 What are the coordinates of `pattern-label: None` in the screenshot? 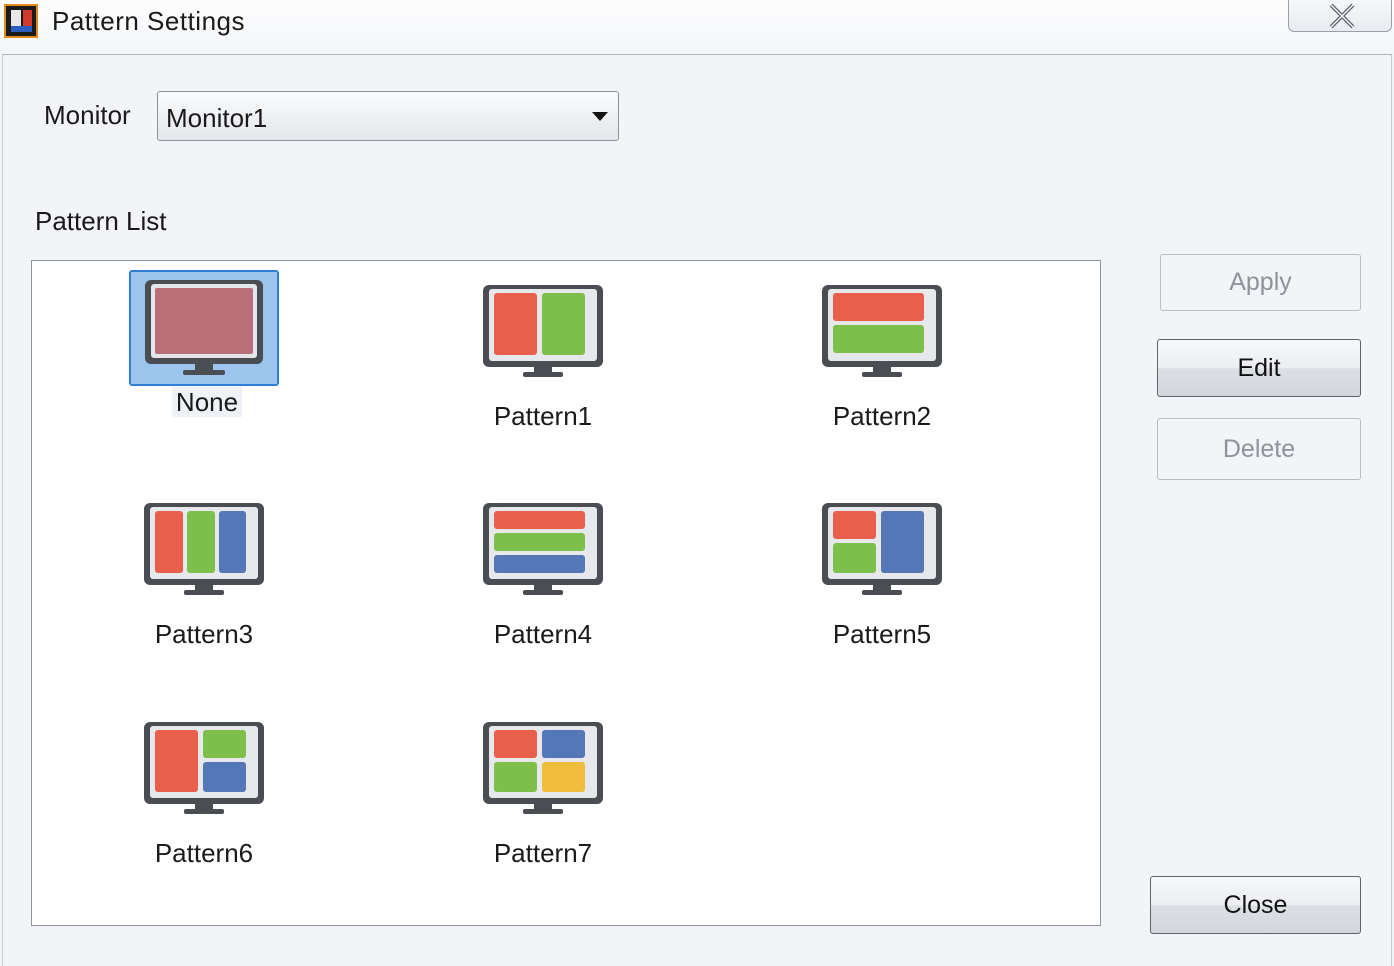 It's located at (207, 402).